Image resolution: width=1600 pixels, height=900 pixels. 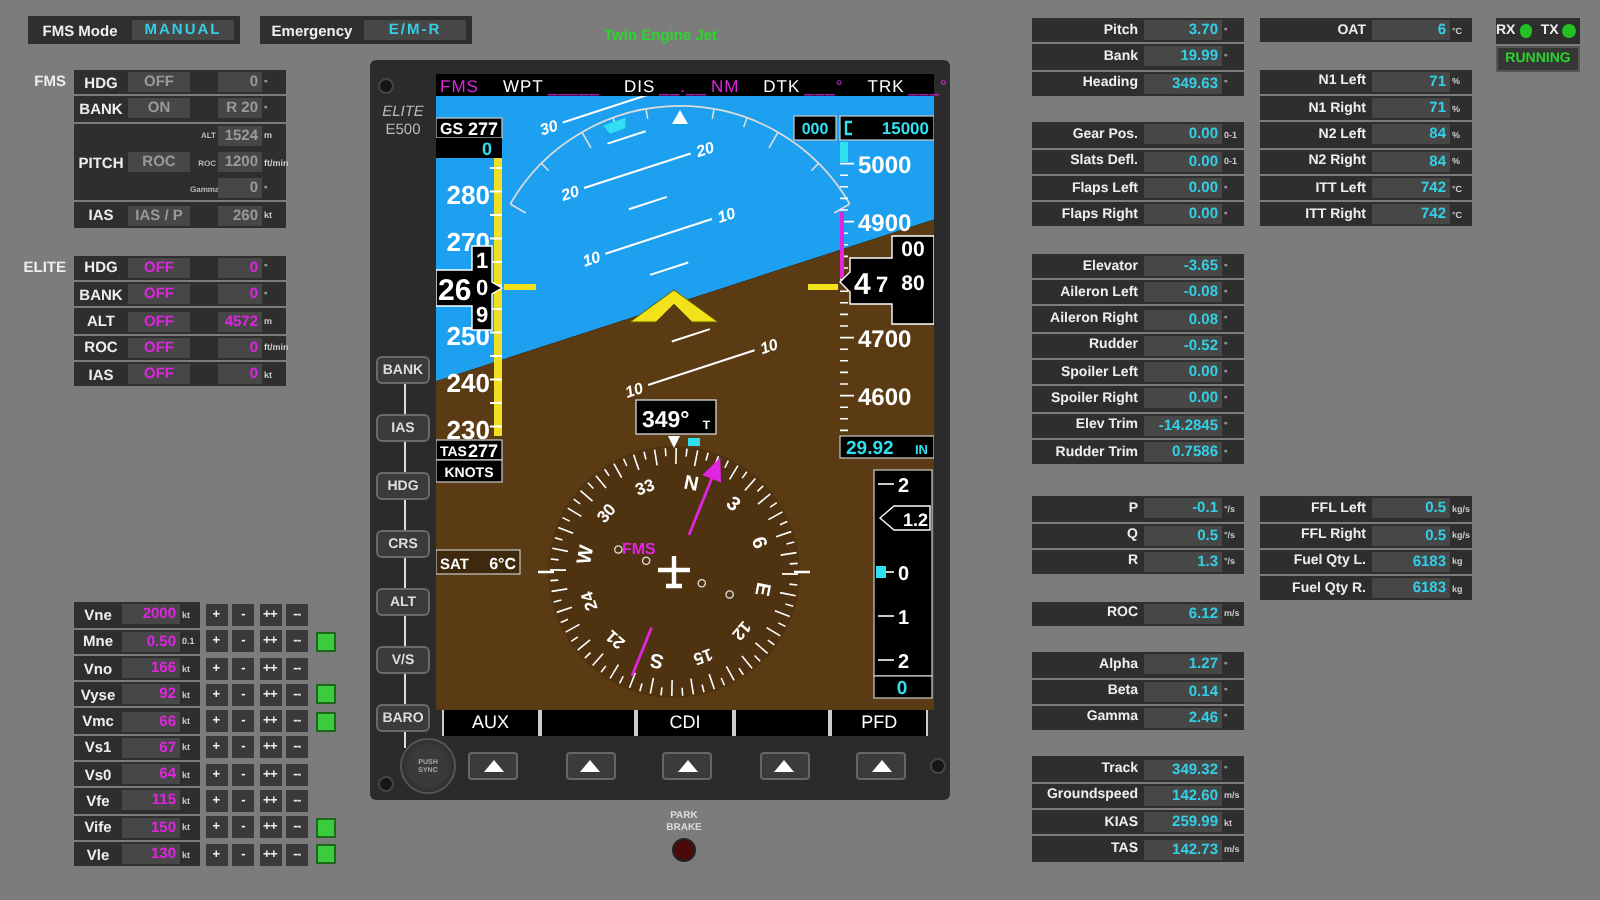 What do you see at coordinates (879, 723) in the screenshot?
I see `softkey-label: PFD` at bounding box center [879, 723].